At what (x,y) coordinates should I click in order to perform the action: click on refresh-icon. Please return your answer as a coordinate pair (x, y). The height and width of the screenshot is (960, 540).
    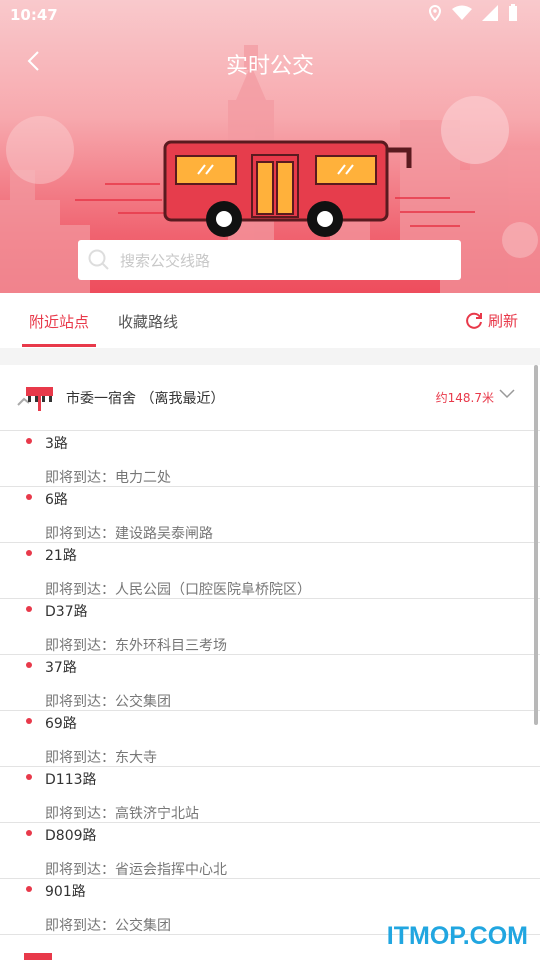
    Looking at the image, I should click on (474, 320).